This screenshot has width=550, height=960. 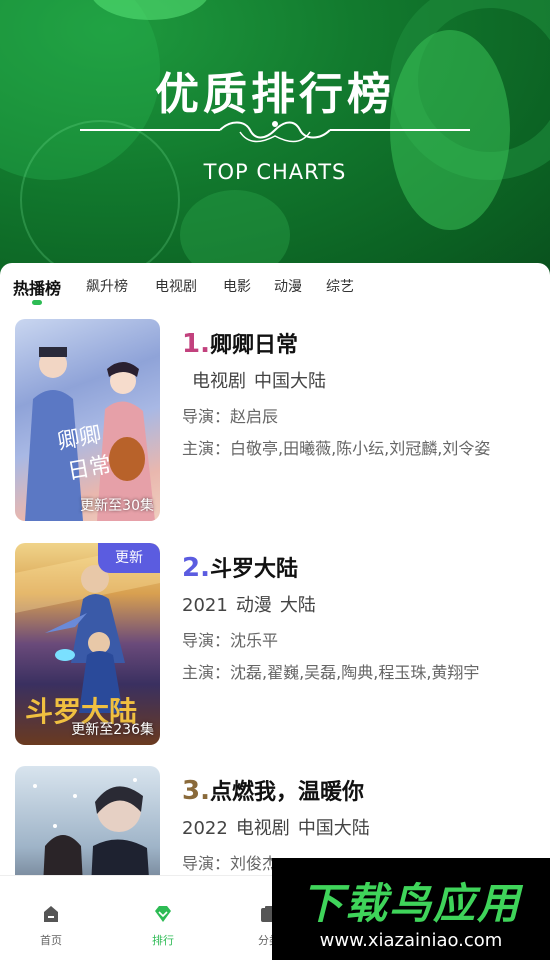 I want to click on nav-home: 首页, so click(x=51, y=918).